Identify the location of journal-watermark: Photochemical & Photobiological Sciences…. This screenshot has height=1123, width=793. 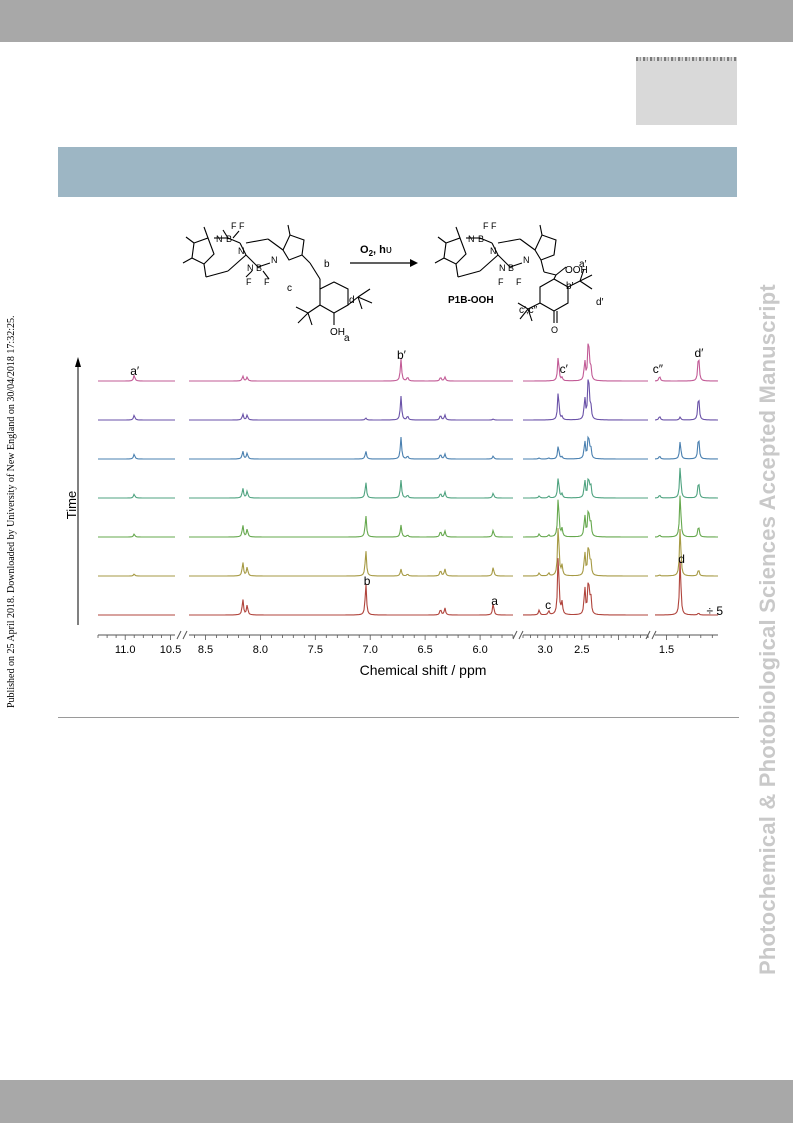
(767, 629).